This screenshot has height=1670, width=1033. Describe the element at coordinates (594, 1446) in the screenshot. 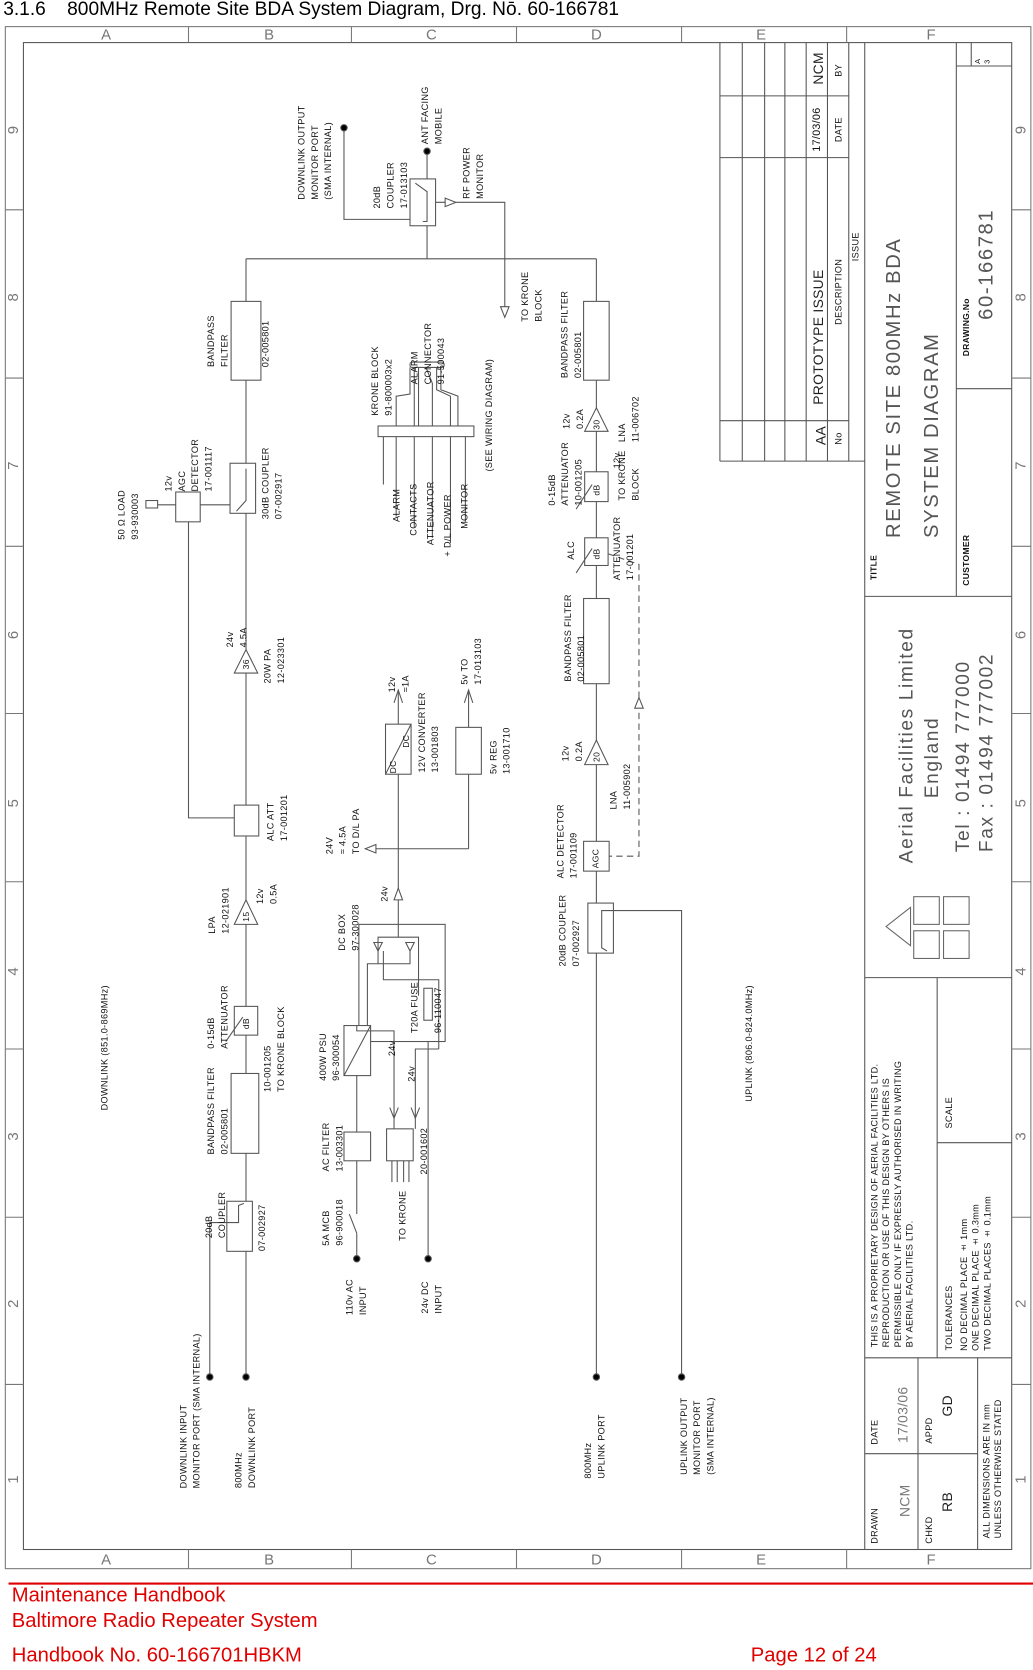

I see `uplink-port-label: 800MHz UPLINK PORT` at that location.